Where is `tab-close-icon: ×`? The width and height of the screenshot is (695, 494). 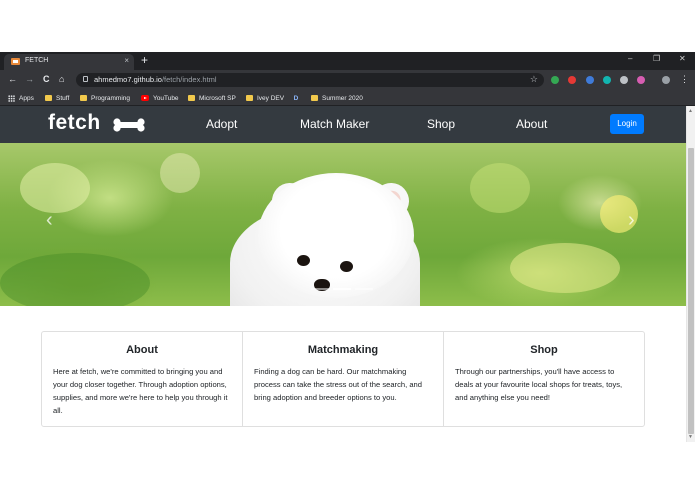 tab-close-icon: × is located at coordinates (126, 60).